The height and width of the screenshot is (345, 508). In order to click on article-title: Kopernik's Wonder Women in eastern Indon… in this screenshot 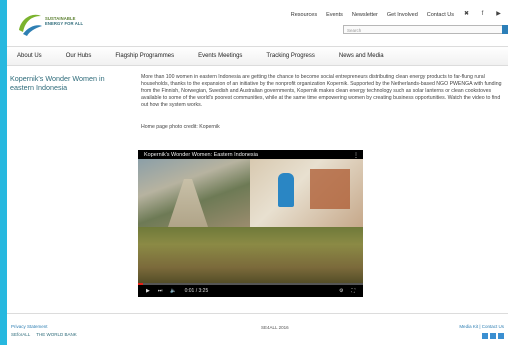, I will do `click(57, 83)`.